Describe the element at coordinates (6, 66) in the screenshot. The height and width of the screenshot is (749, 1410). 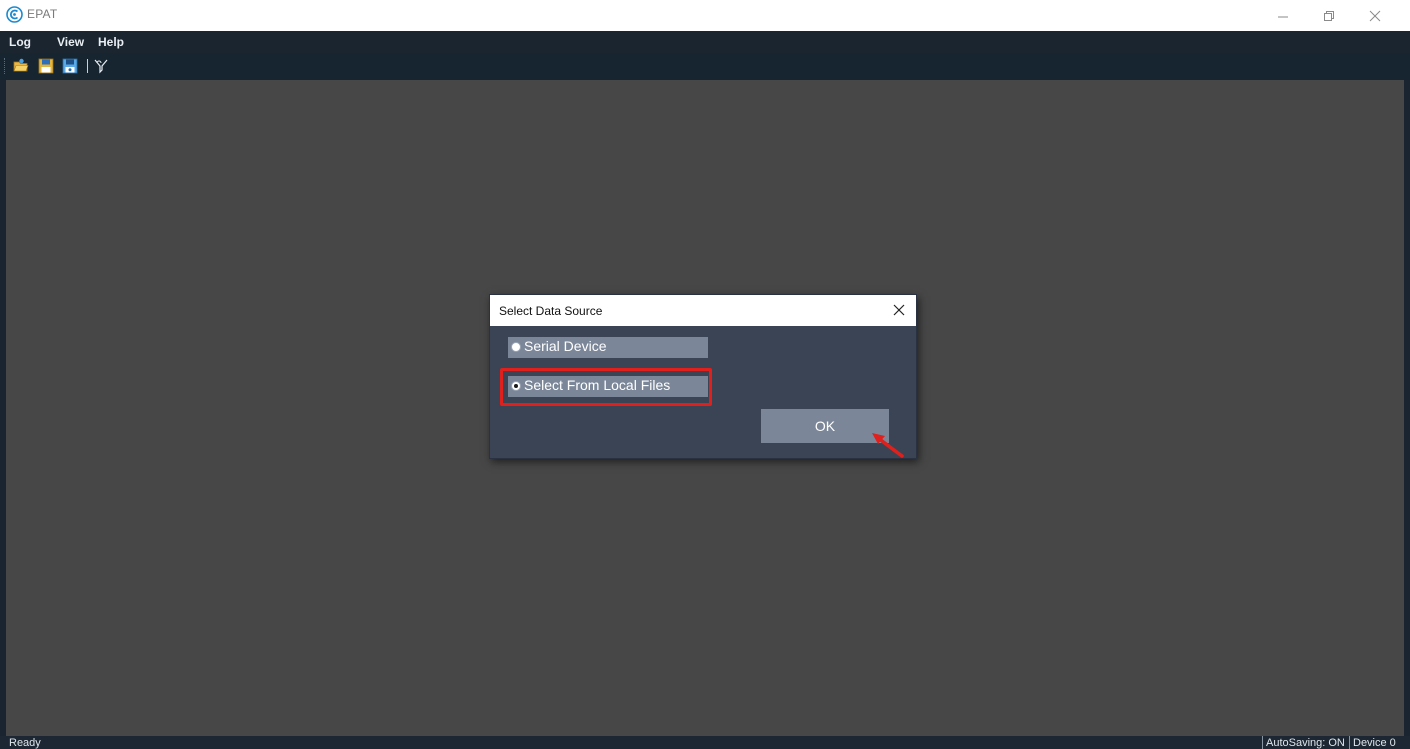
I see `toolbar-grip` at that location.